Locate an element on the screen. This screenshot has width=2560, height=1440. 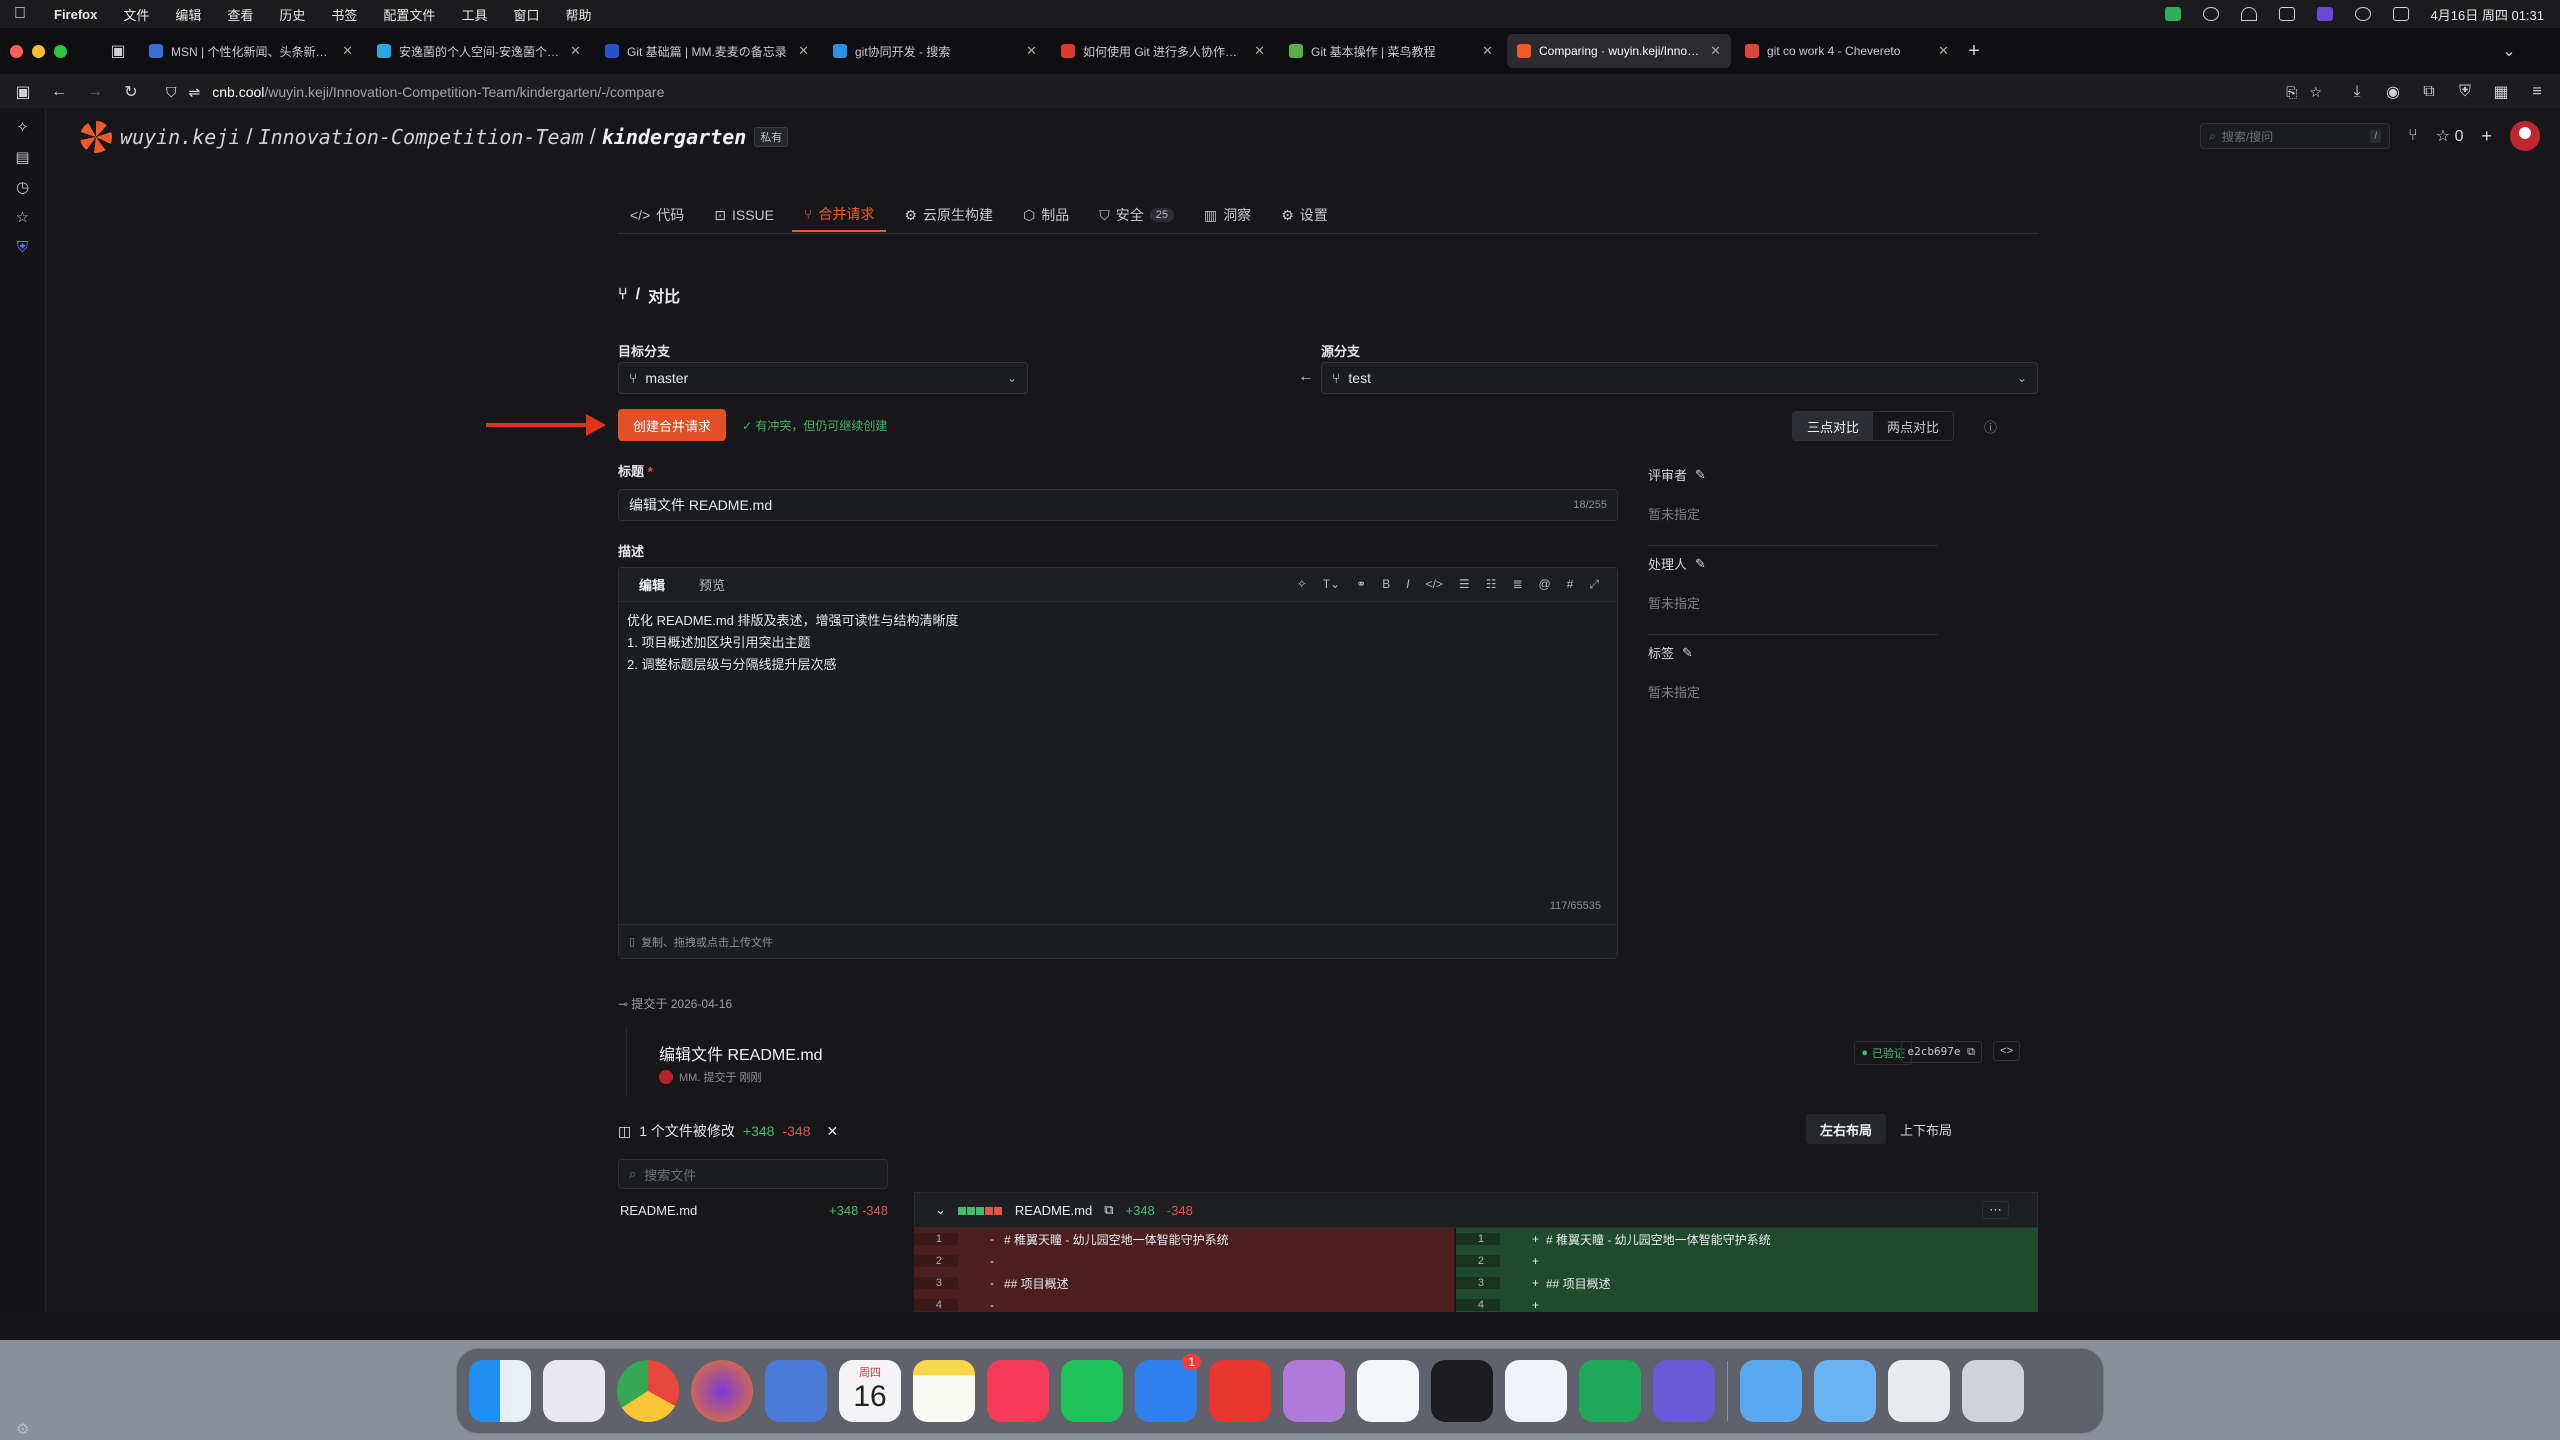
download-icon: ⤓ is located at coordinates (2357, 92).